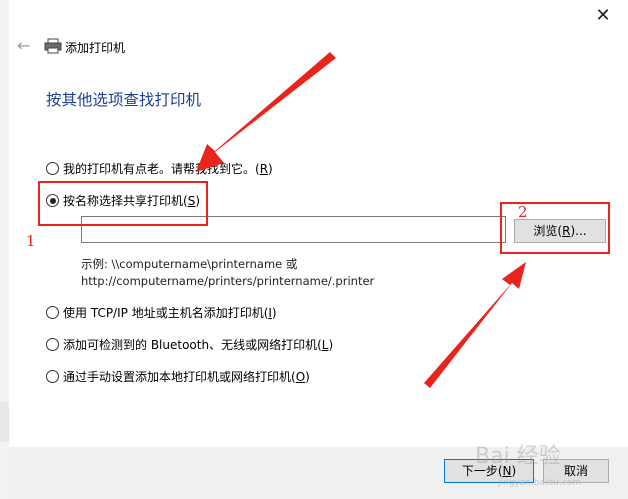  Describe the element at coordinates (266, 112) in the screenshot. I see `annotation-arrow-top` at that location.